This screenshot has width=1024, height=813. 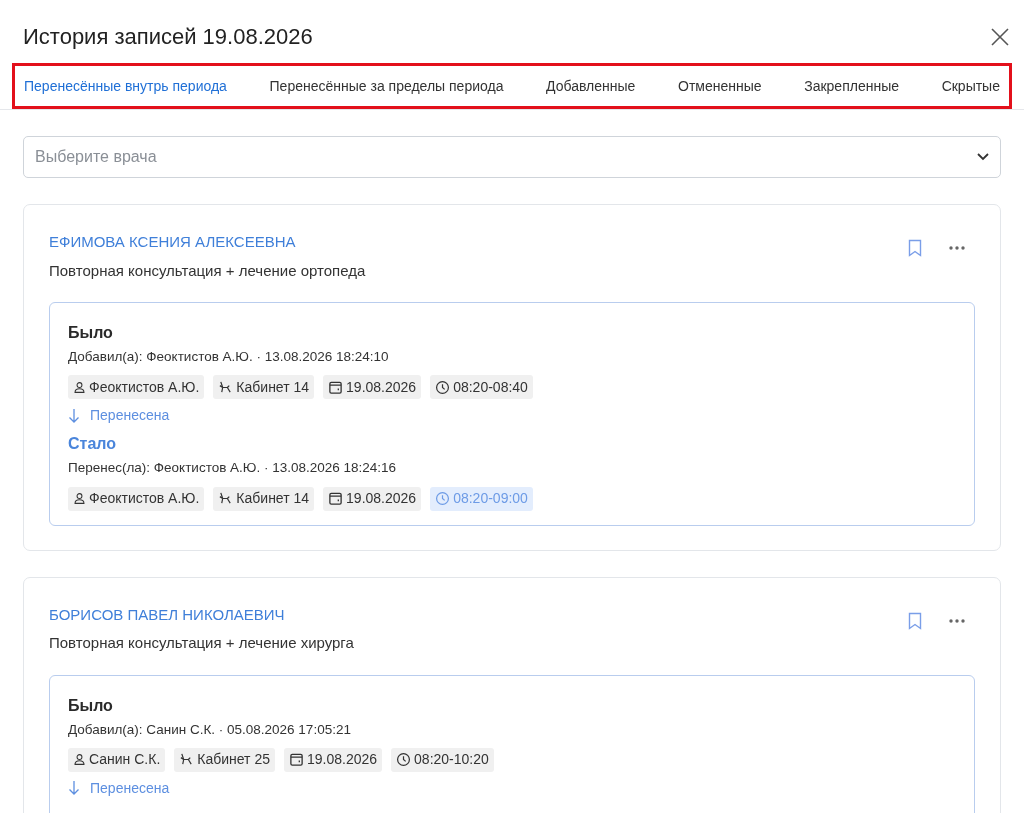 I want to click on service-name: Повторная консультация + лечение хирурга, so click(x=201, y=643).